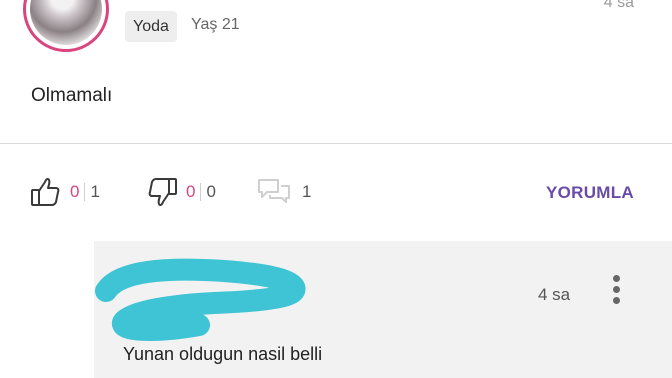 The width and height of the screenshot is (672, 378). What do you see at coordinates (66, 22) in the screenshot?
I see `avatar-photo` at bounding box center [66, 22].